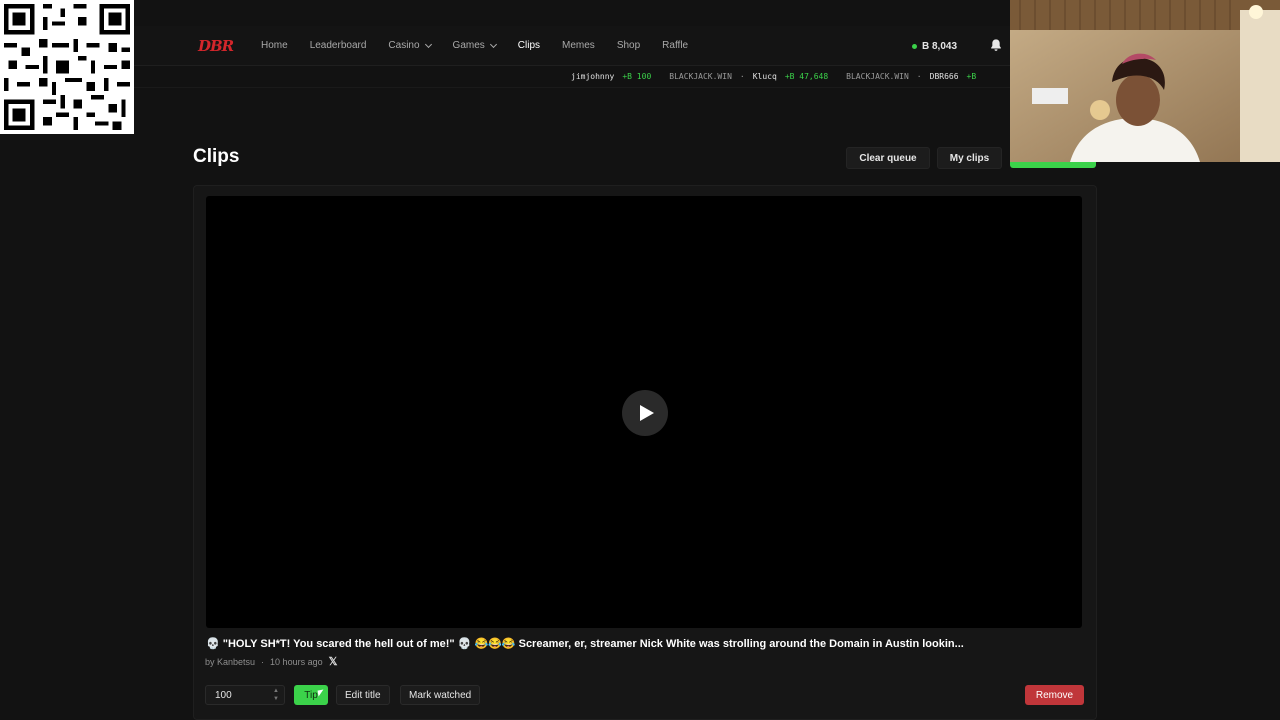 This screenshot has height=720, width=1280. Describe the element at coordinates (333, 661) in the screenshot. I see `x-icon: 𝕏` at that location.